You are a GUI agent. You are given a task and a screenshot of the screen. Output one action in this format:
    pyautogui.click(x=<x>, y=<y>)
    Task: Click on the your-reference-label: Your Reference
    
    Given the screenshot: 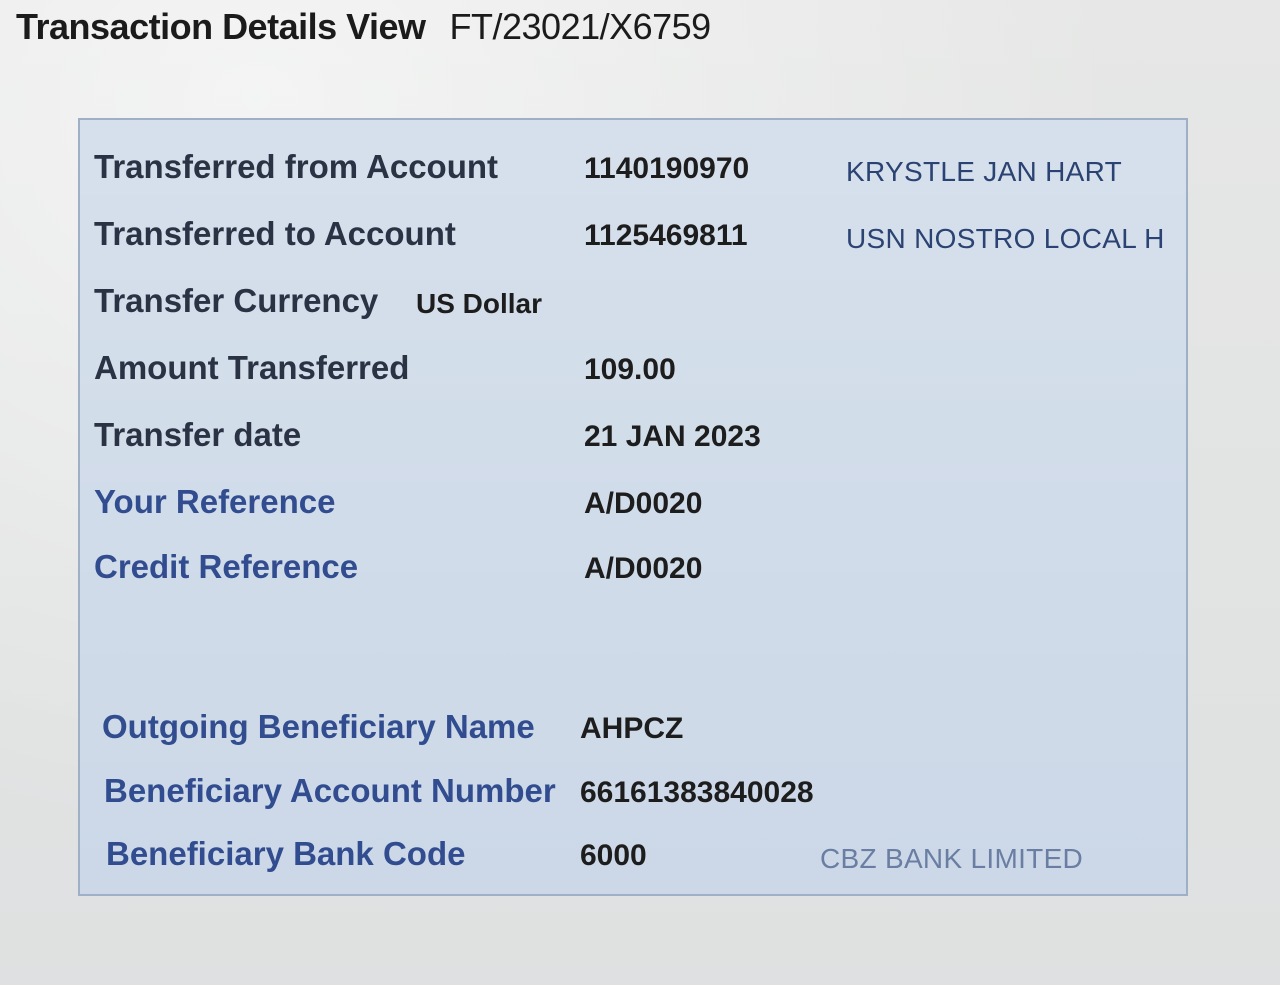 What is the action you would take?
    pyautogui.click(x=215, y=501)
    